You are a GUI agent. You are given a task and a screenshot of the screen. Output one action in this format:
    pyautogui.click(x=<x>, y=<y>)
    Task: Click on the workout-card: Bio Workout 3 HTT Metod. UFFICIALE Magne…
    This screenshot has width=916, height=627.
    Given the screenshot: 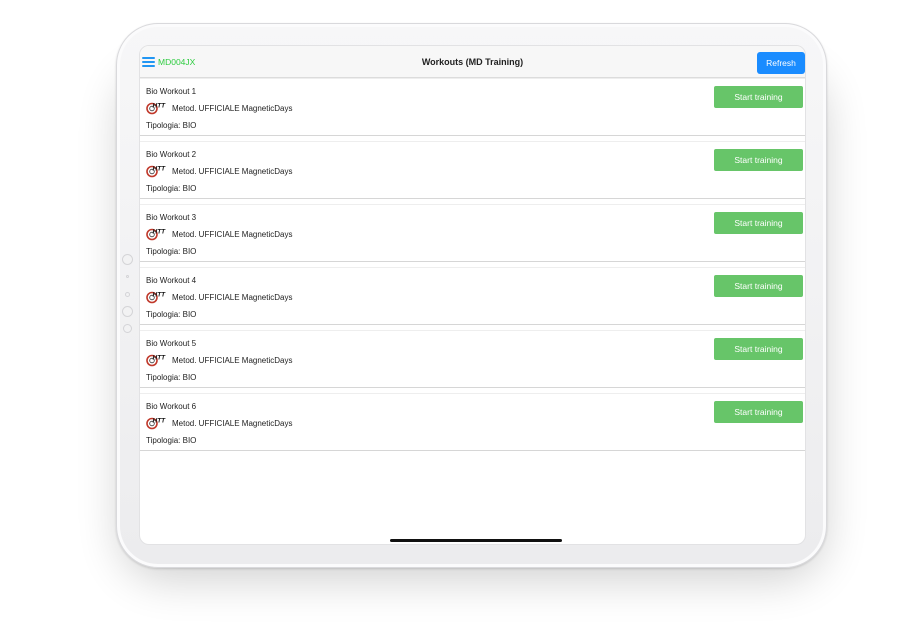 What is the action you would take?
    pyautogui.click(x=472, y=233)
    